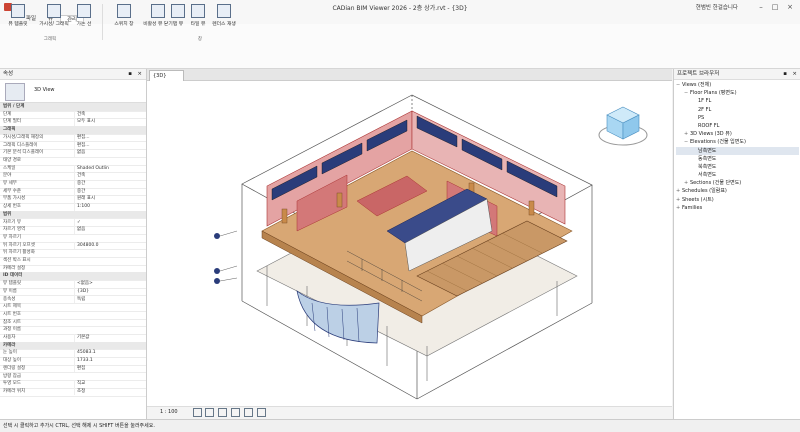  I want to click on property-value: 원래 표시, so click(110, 199).